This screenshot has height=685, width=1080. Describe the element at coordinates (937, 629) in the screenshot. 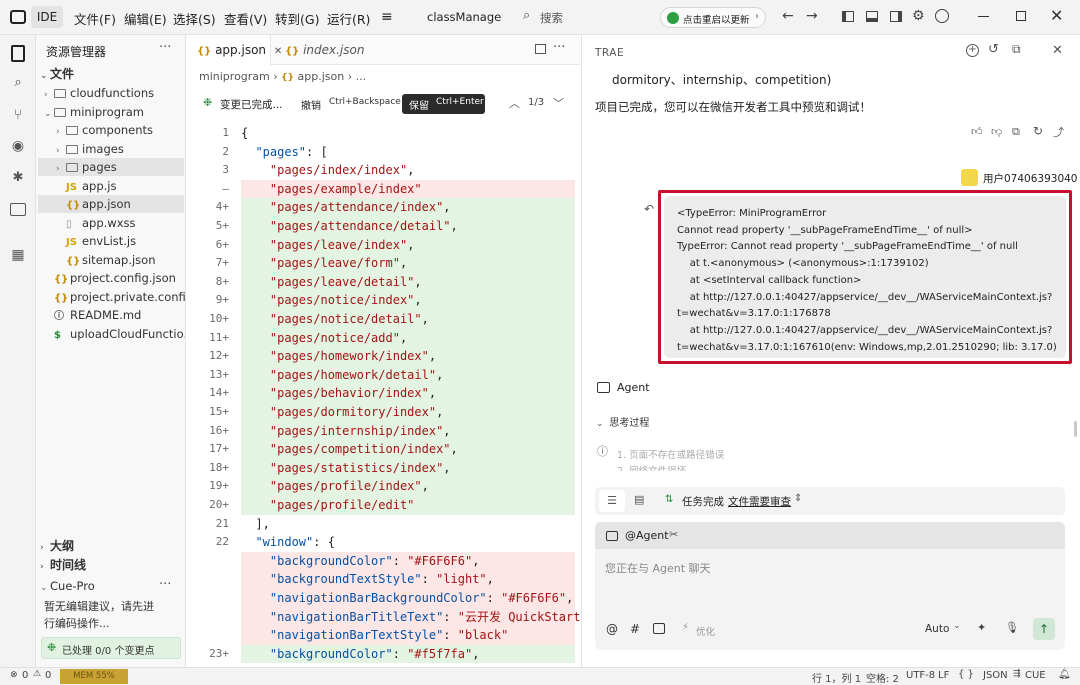

I see `model-selector: Auto` at that location.